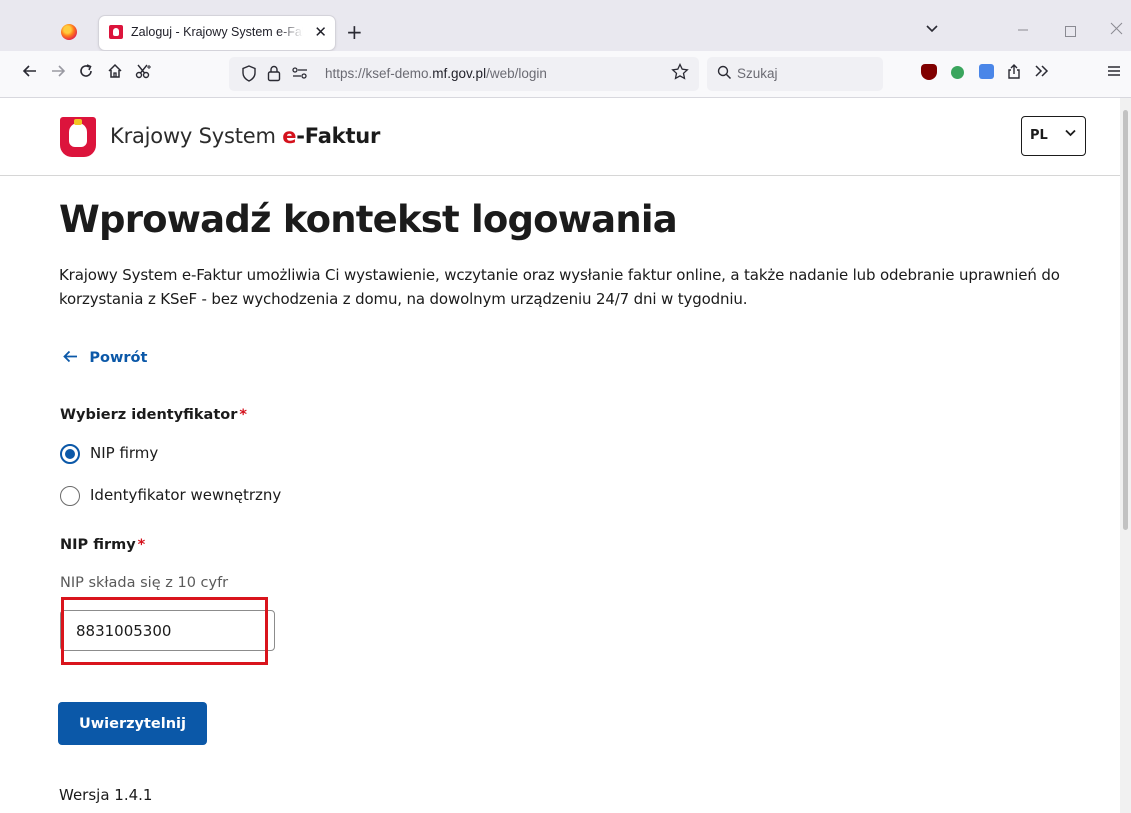  What do you see at coordinates (70, 496) in the screenshot?
I see `radio-internal-id` at bounding box center [70, 496].